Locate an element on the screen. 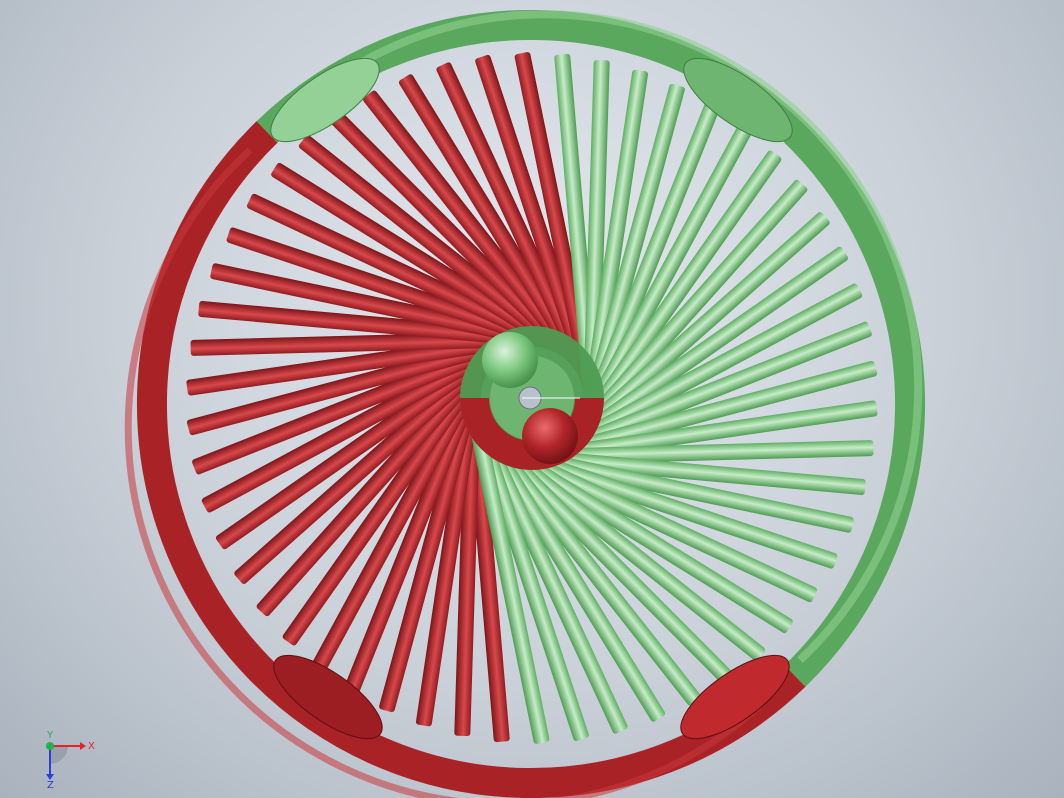 Image resolution: width=1064 pixels, height=798 pixels. hub-red-ball is located at coordinates (550, 436).